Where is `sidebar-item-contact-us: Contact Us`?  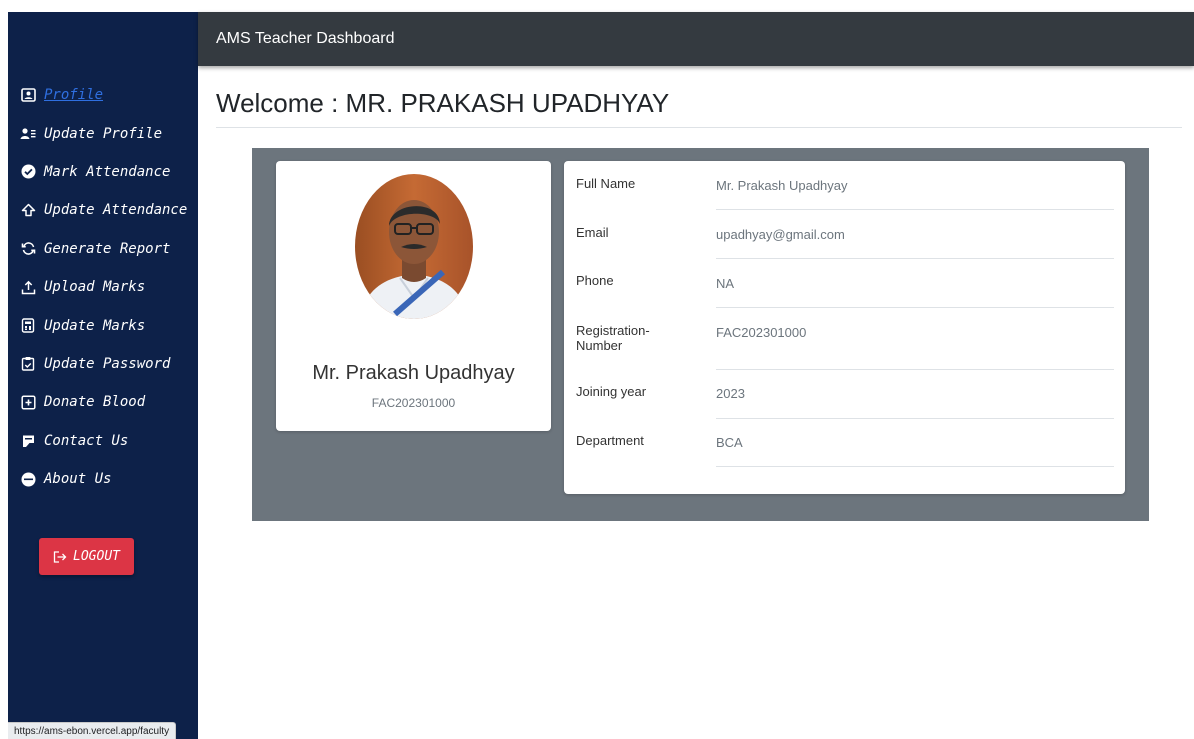 sidebar-item-contact-us: Contact Us is located at coordinates (103, 441).